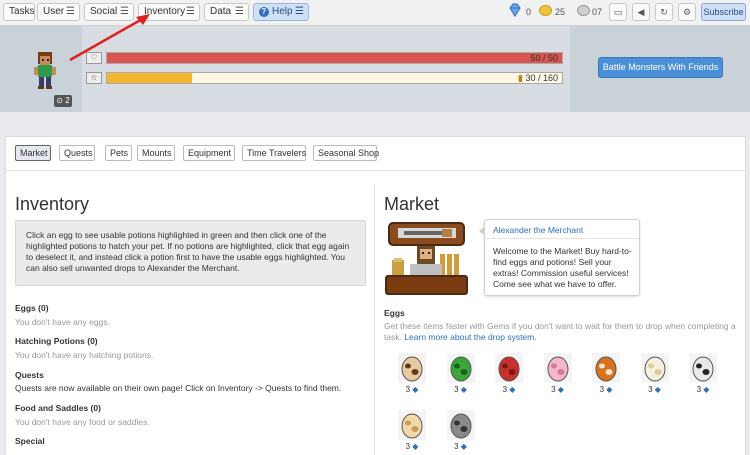 This screenshot has height=455, width=750. I want to click on silver-count: 07, so click(597, 12).